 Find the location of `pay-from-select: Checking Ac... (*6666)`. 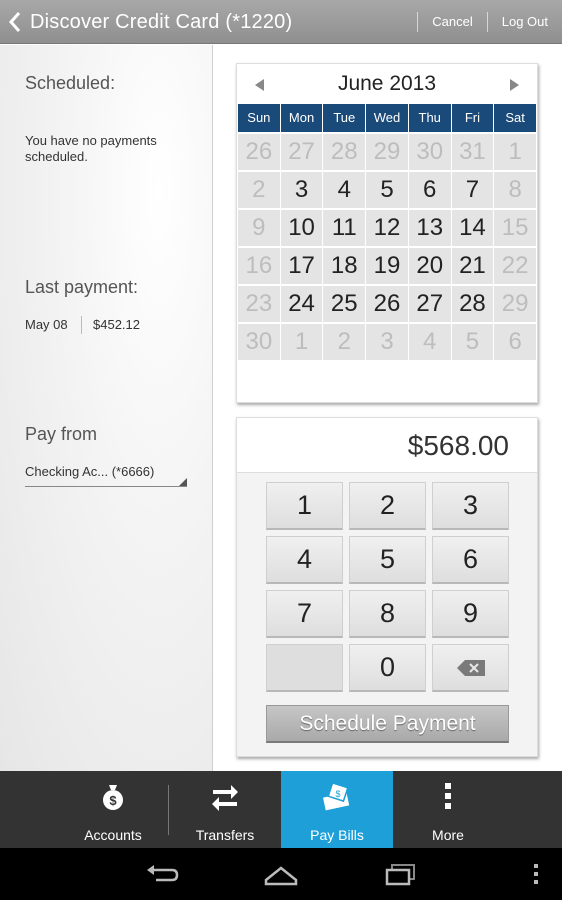

pay-from-select: Checking Ac... (*6666) is located at coordinates (106, 474).